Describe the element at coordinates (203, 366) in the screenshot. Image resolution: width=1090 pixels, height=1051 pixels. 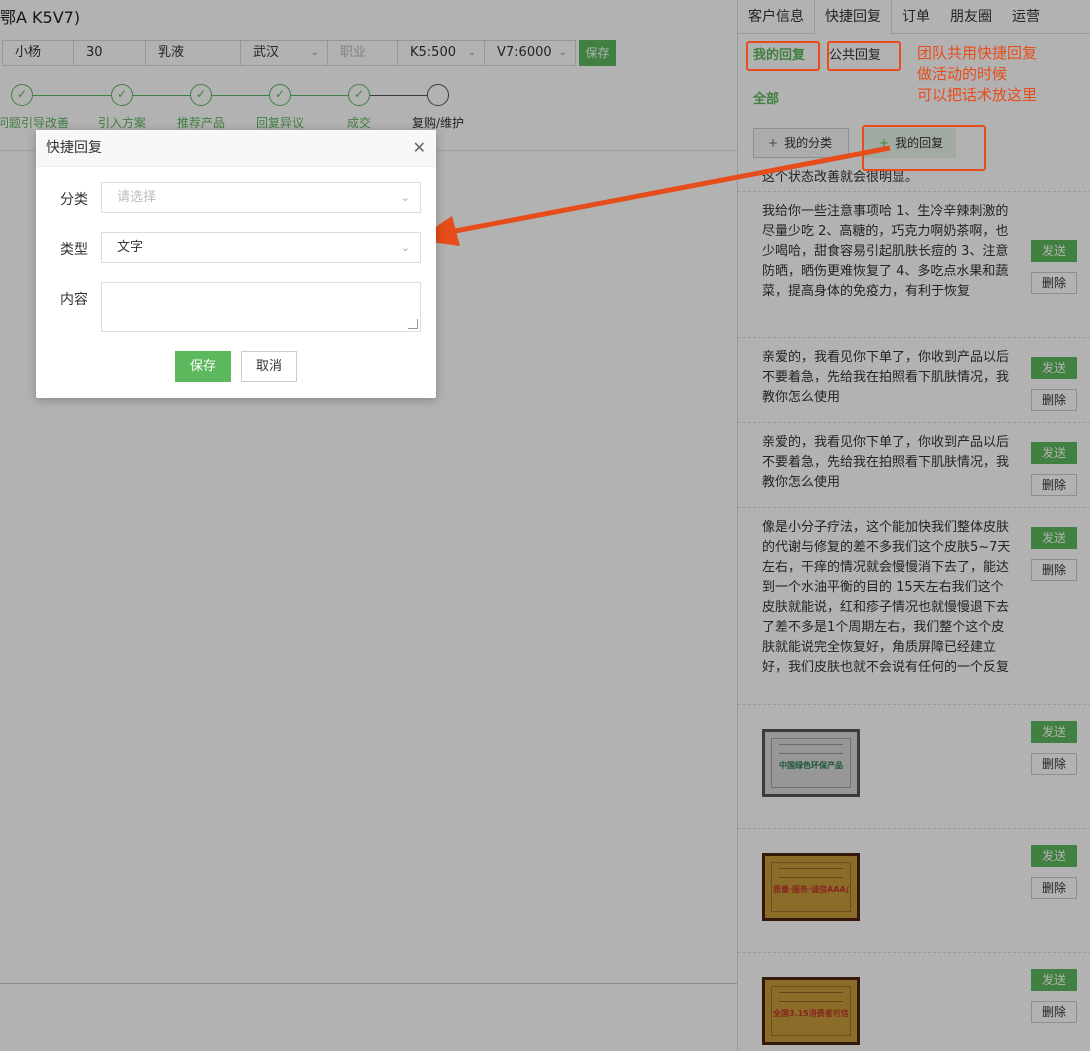
I see `save-button: 保存` at that location.